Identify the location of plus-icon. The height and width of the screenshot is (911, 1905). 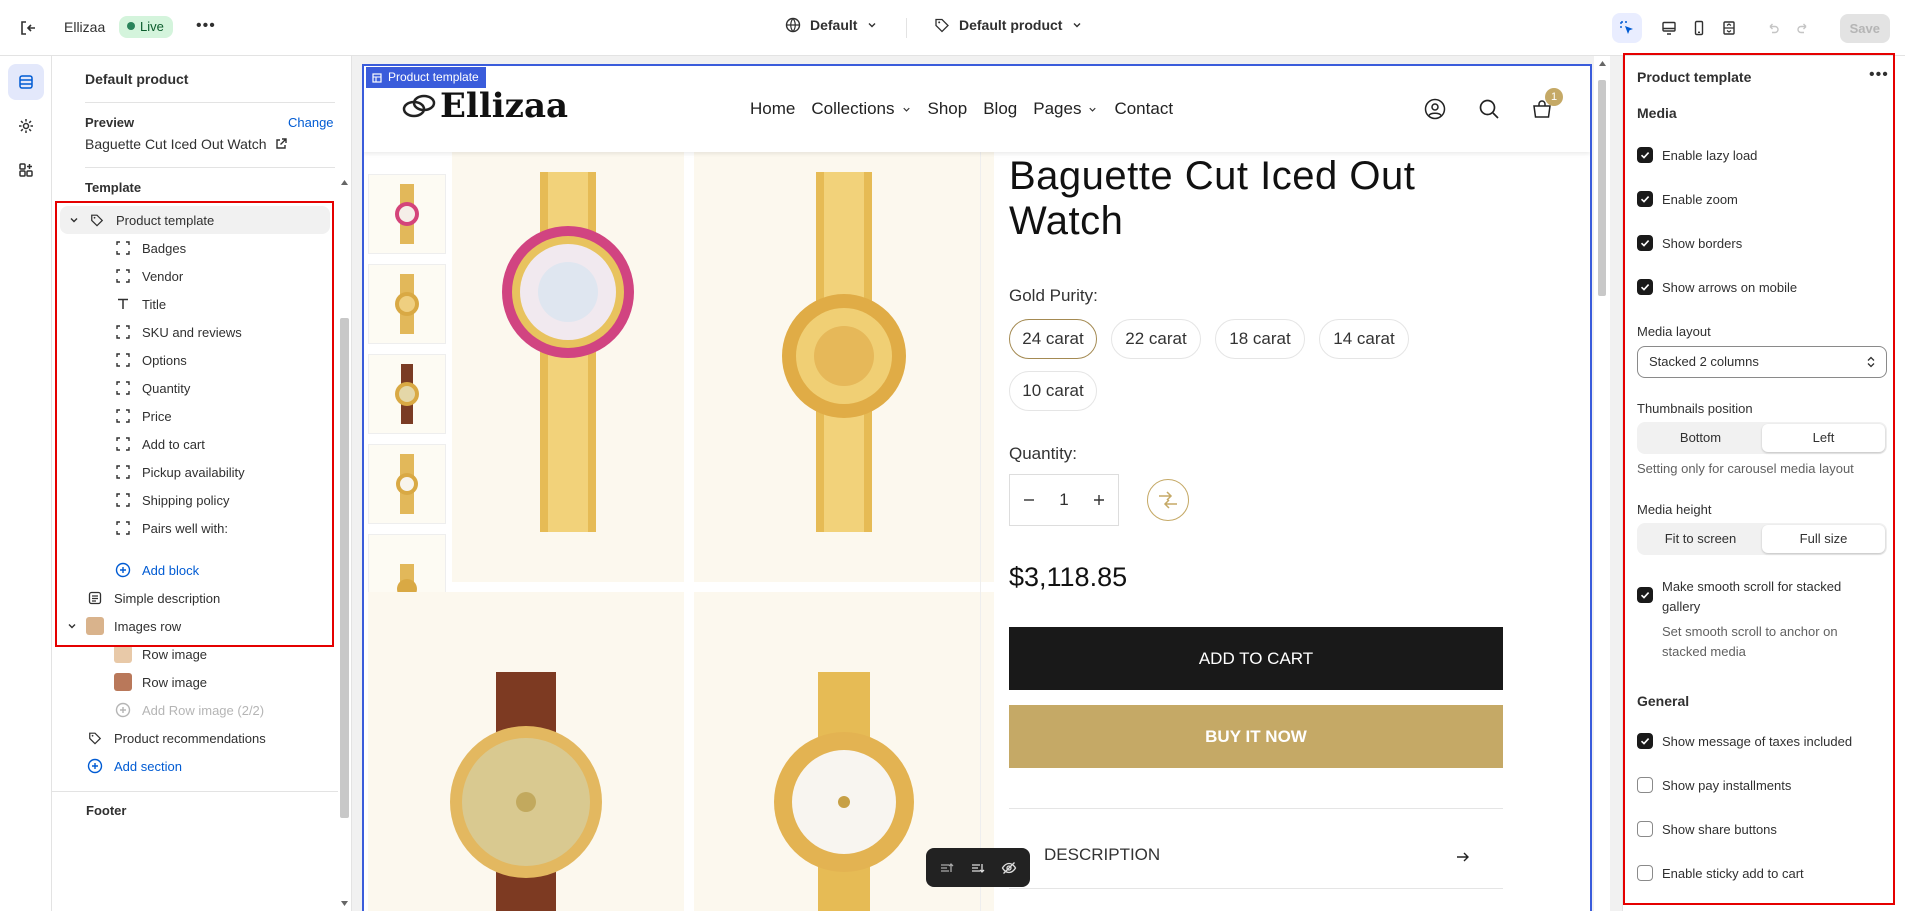
(1099, 500).